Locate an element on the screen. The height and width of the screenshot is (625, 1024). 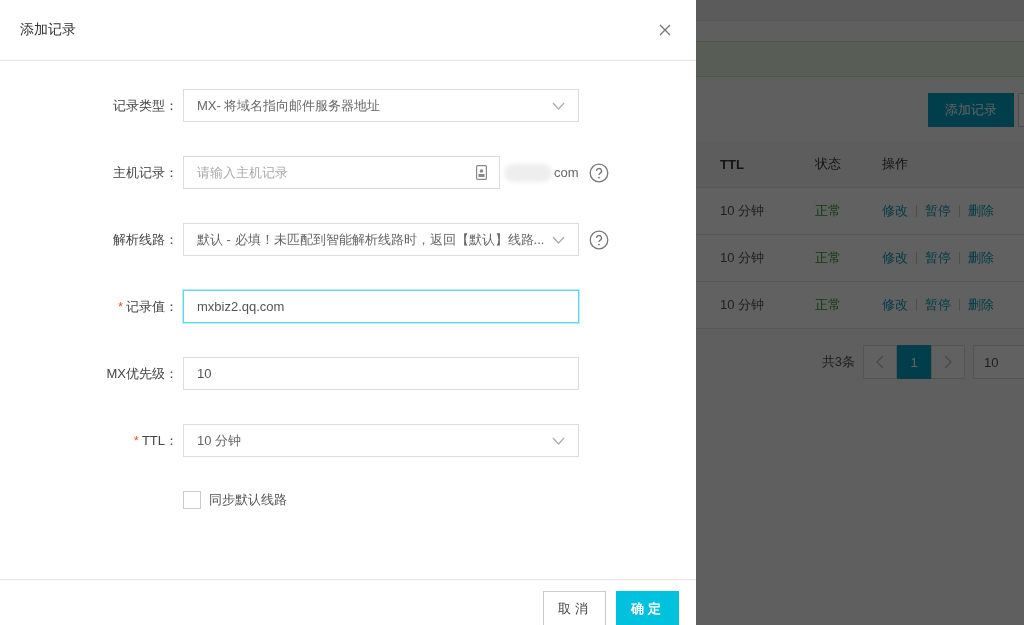
cancel-button: 取消 is located at coordinates (574, 608).